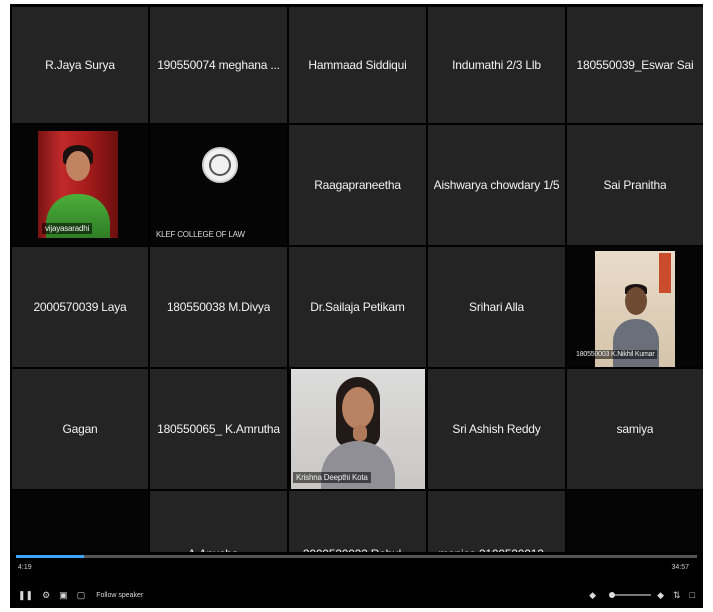  Describe the element at coordinates (119, 595) in the screenshot. I see `follow-speaker-button: Follow speaker` at that location.